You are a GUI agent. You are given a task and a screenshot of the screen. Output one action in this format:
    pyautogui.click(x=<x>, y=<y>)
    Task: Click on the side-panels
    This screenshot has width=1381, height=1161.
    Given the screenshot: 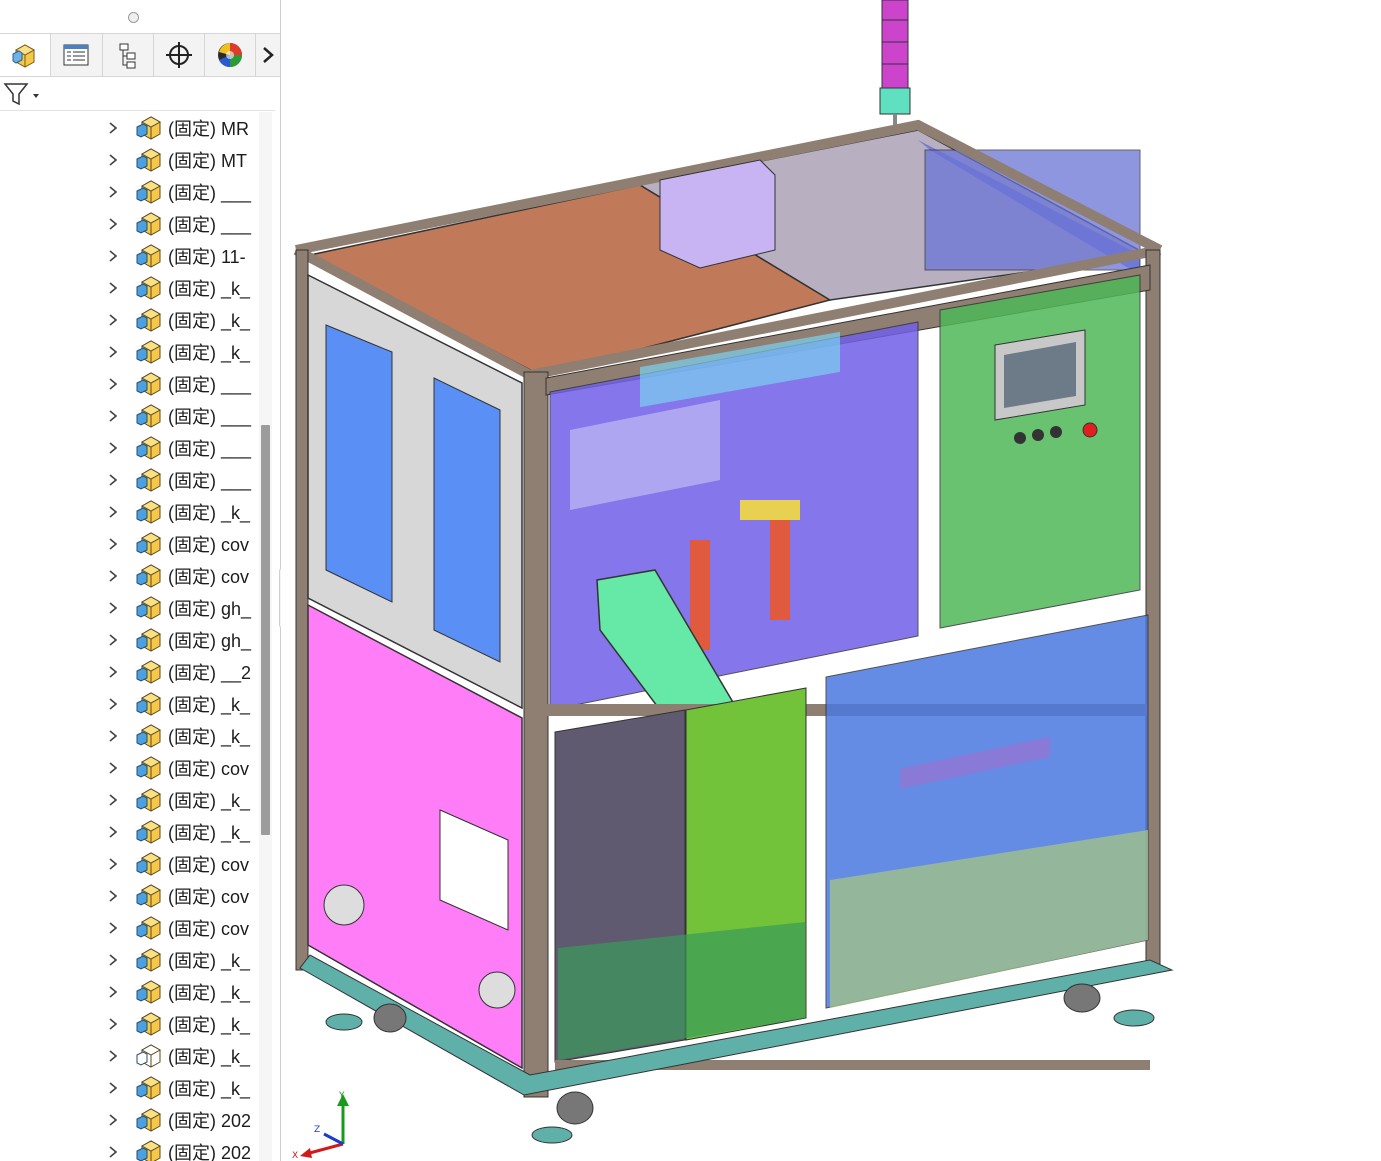 What is the action you would take?
    pyautogui.click(x=415, y=671)
    